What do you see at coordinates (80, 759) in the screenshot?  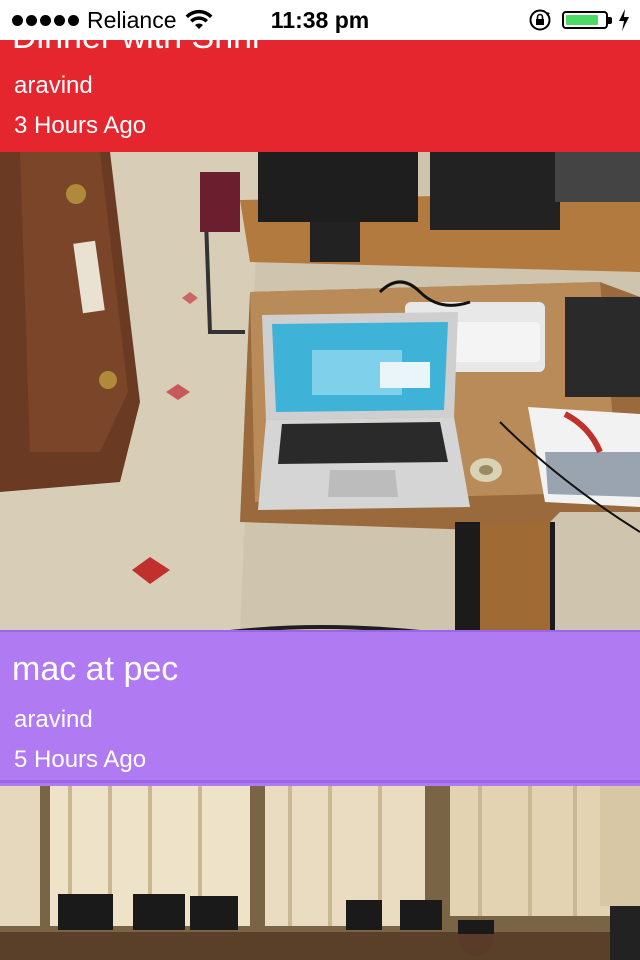 I see `post-time: 5 Hours Ago` at bounding box center [80, 759].